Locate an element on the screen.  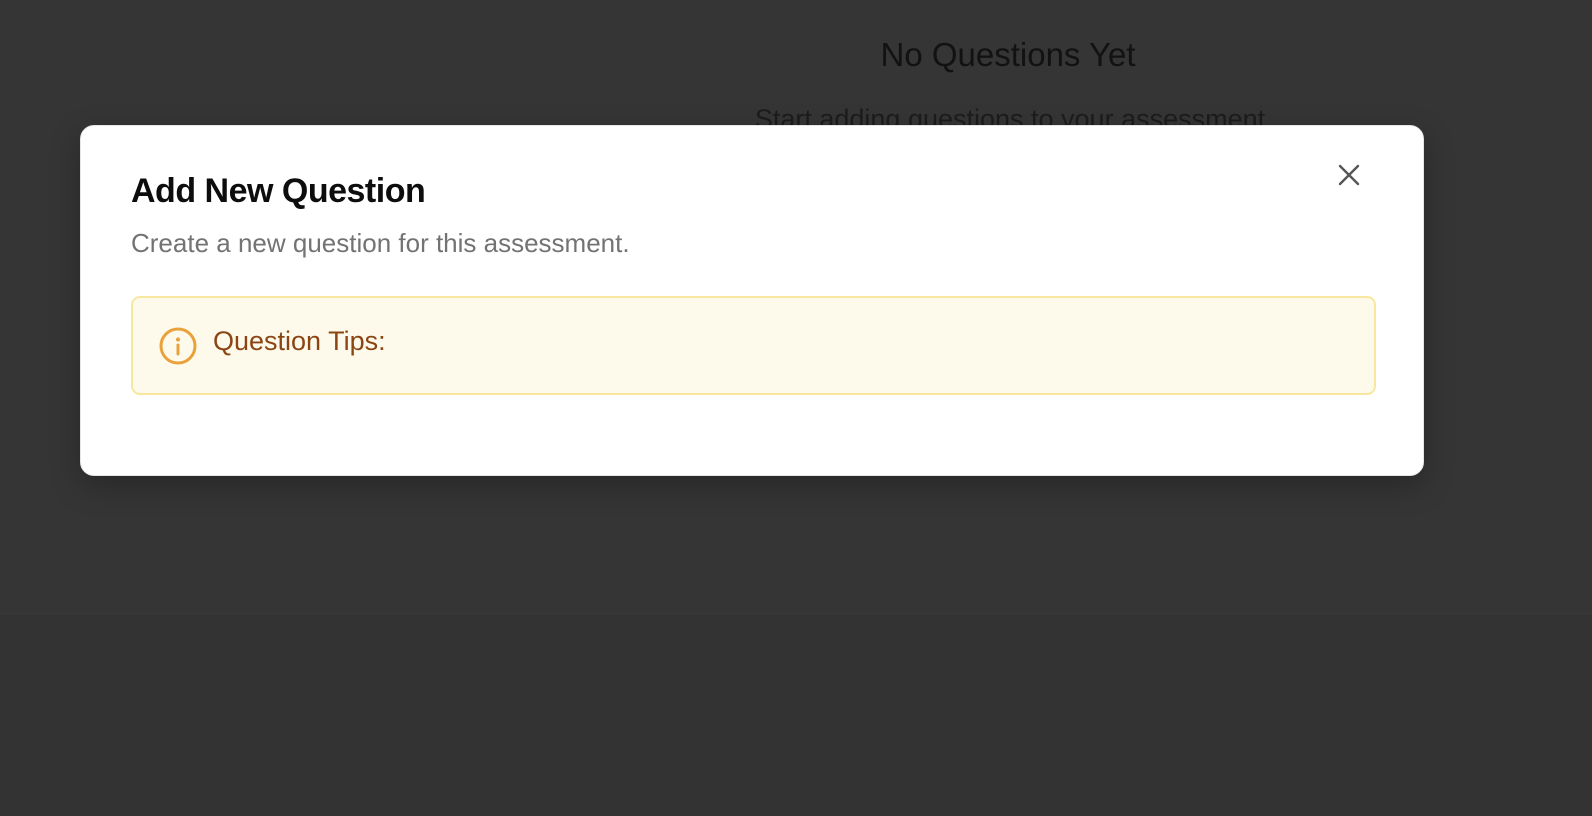
empty-state-title: No Questions Yet is located at coordinates (1008, 54).